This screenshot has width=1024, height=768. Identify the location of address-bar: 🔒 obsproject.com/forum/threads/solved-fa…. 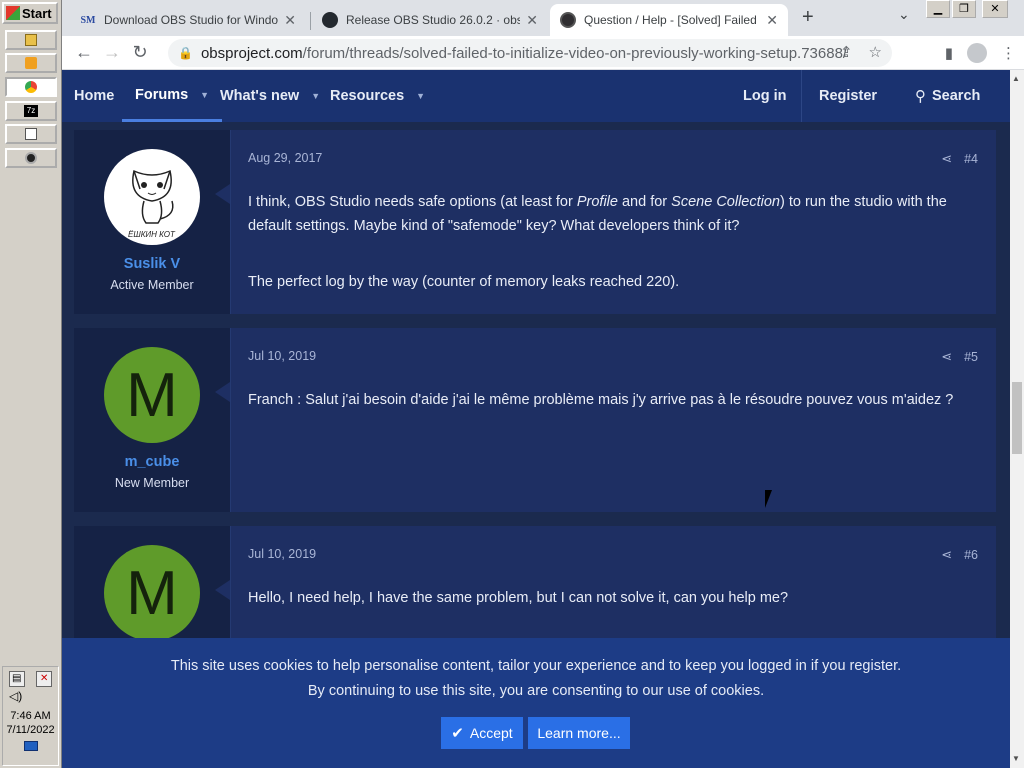
(530, 53).